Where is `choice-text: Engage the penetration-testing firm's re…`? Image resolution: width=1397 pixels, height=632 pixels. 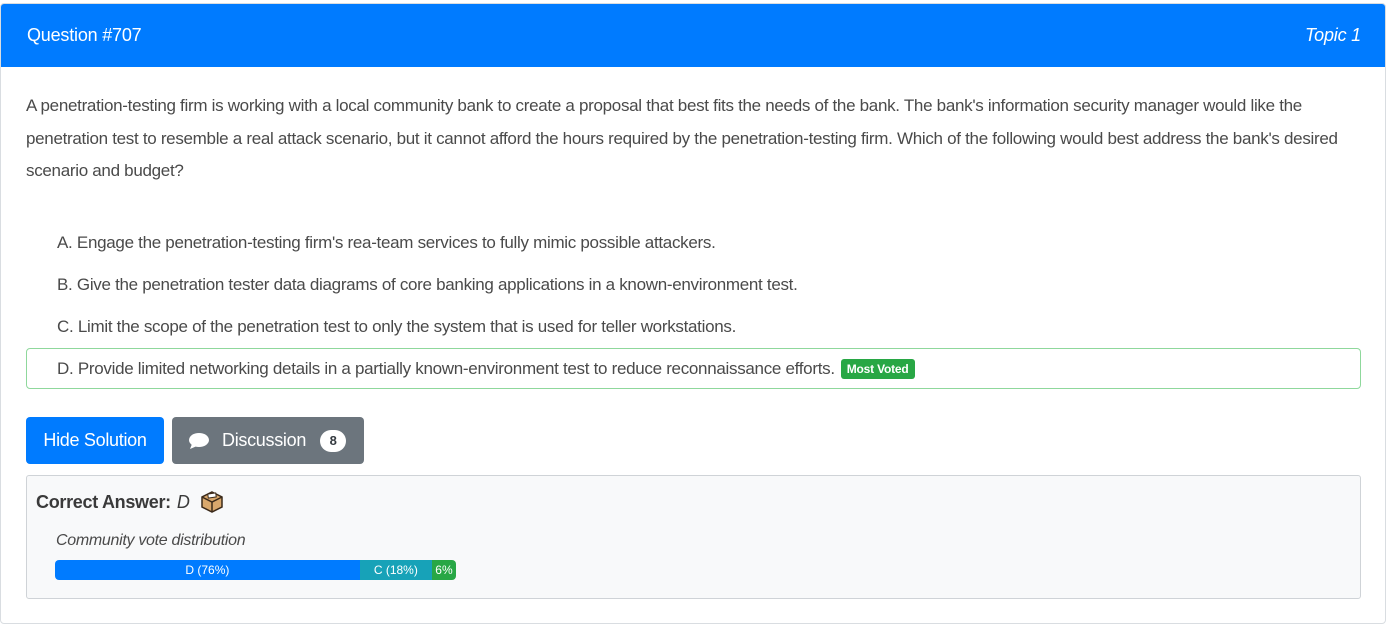 choice-text: Engage the penetration-testing firm's re… is located at coordinates (396, 242).